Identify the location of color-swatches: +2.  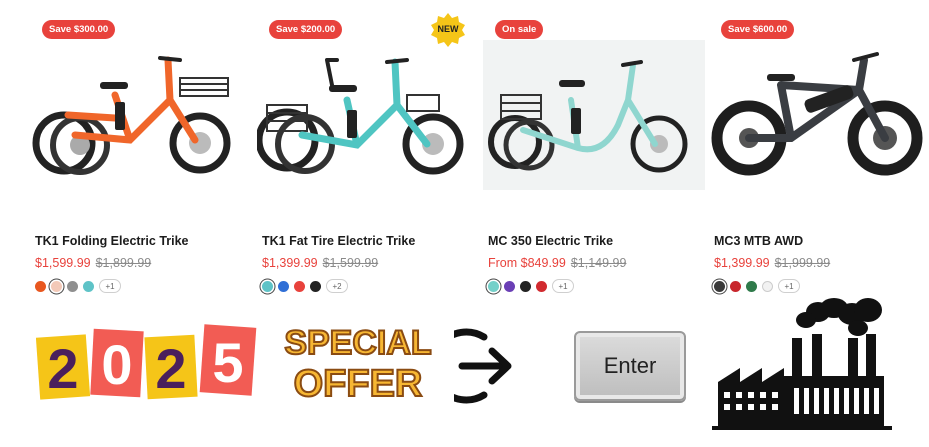
(305, 286).